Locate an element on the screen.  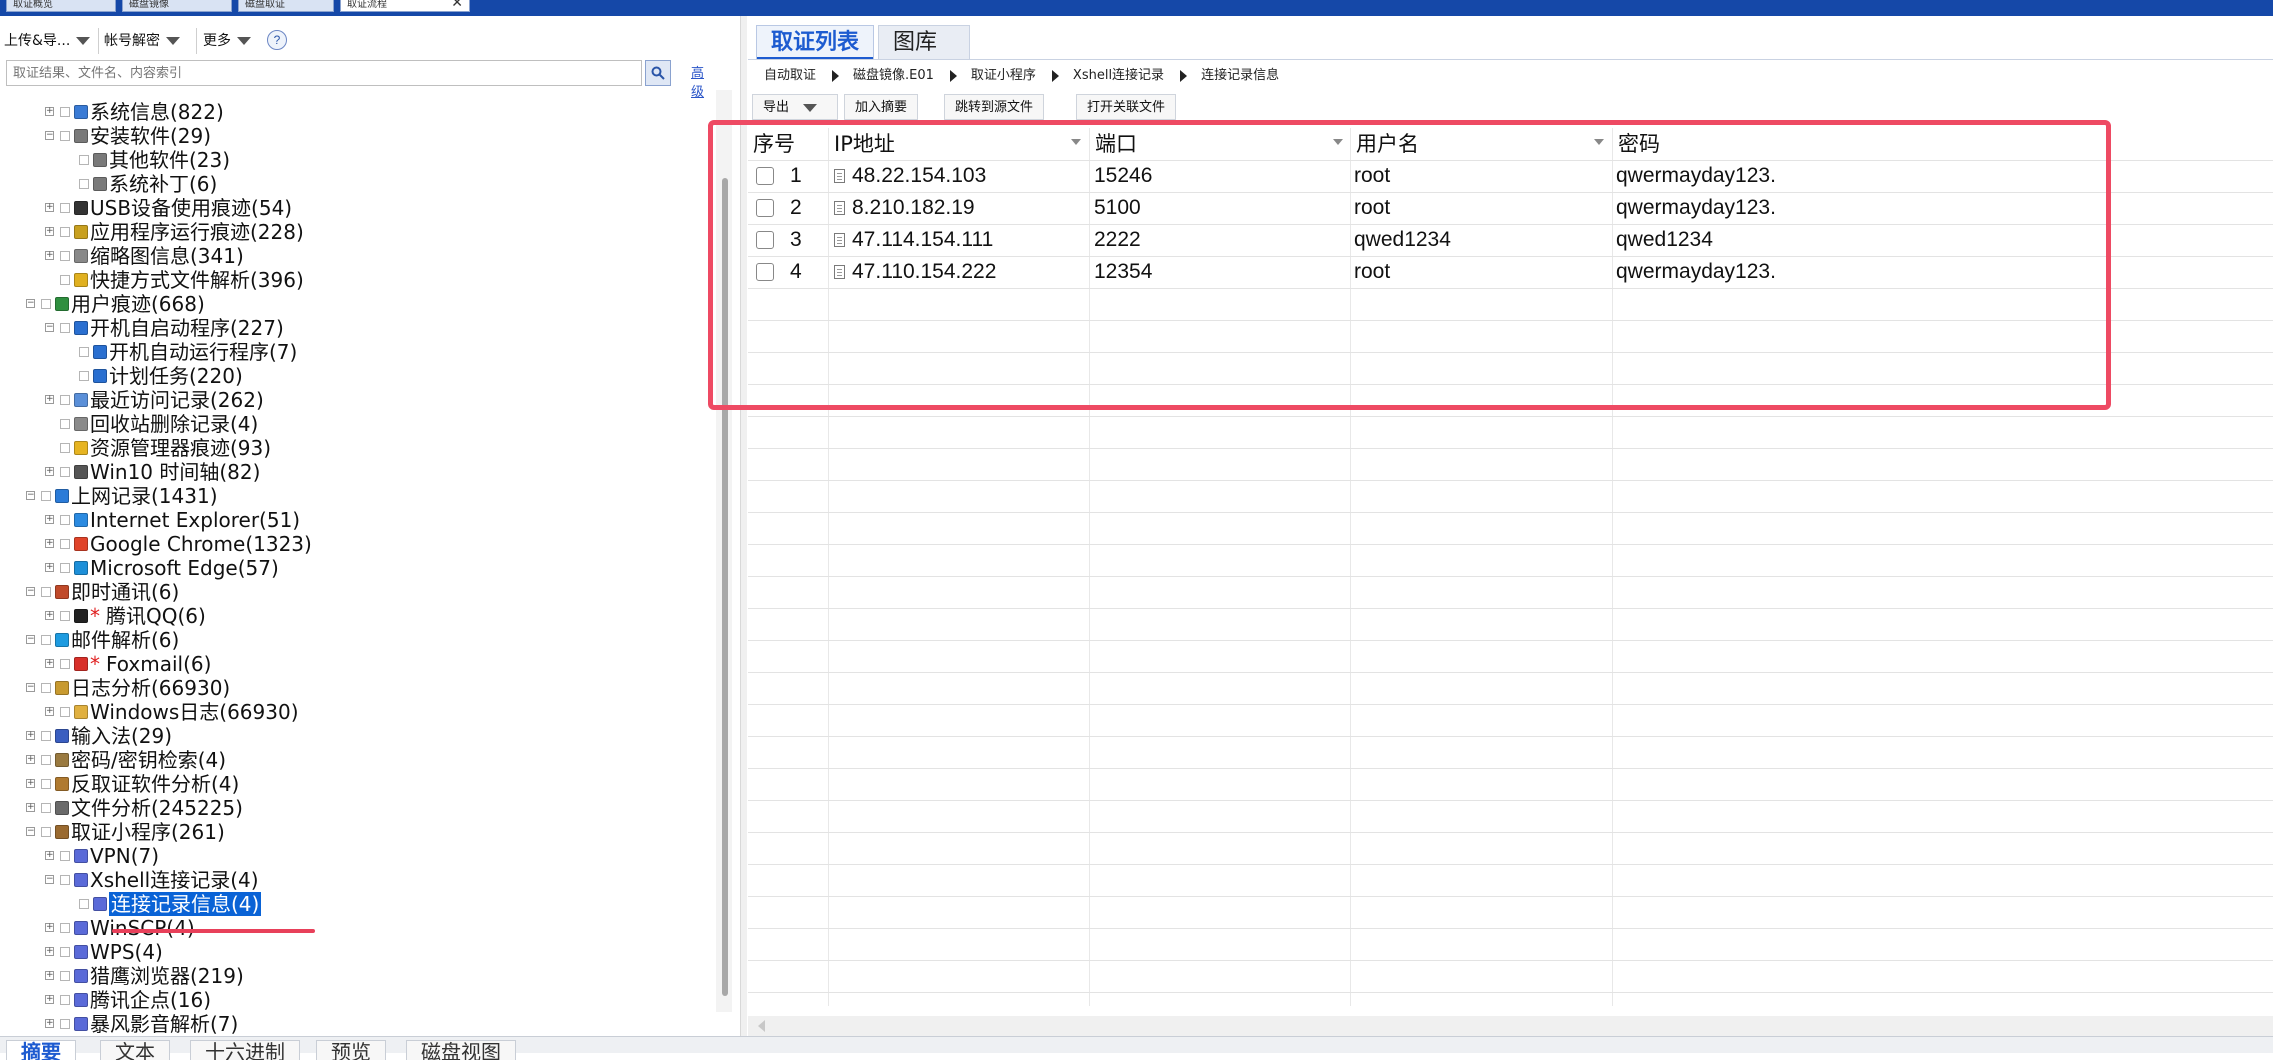
tree-node: − 开机自启动程序(227) is located at coordinates (350, 328).